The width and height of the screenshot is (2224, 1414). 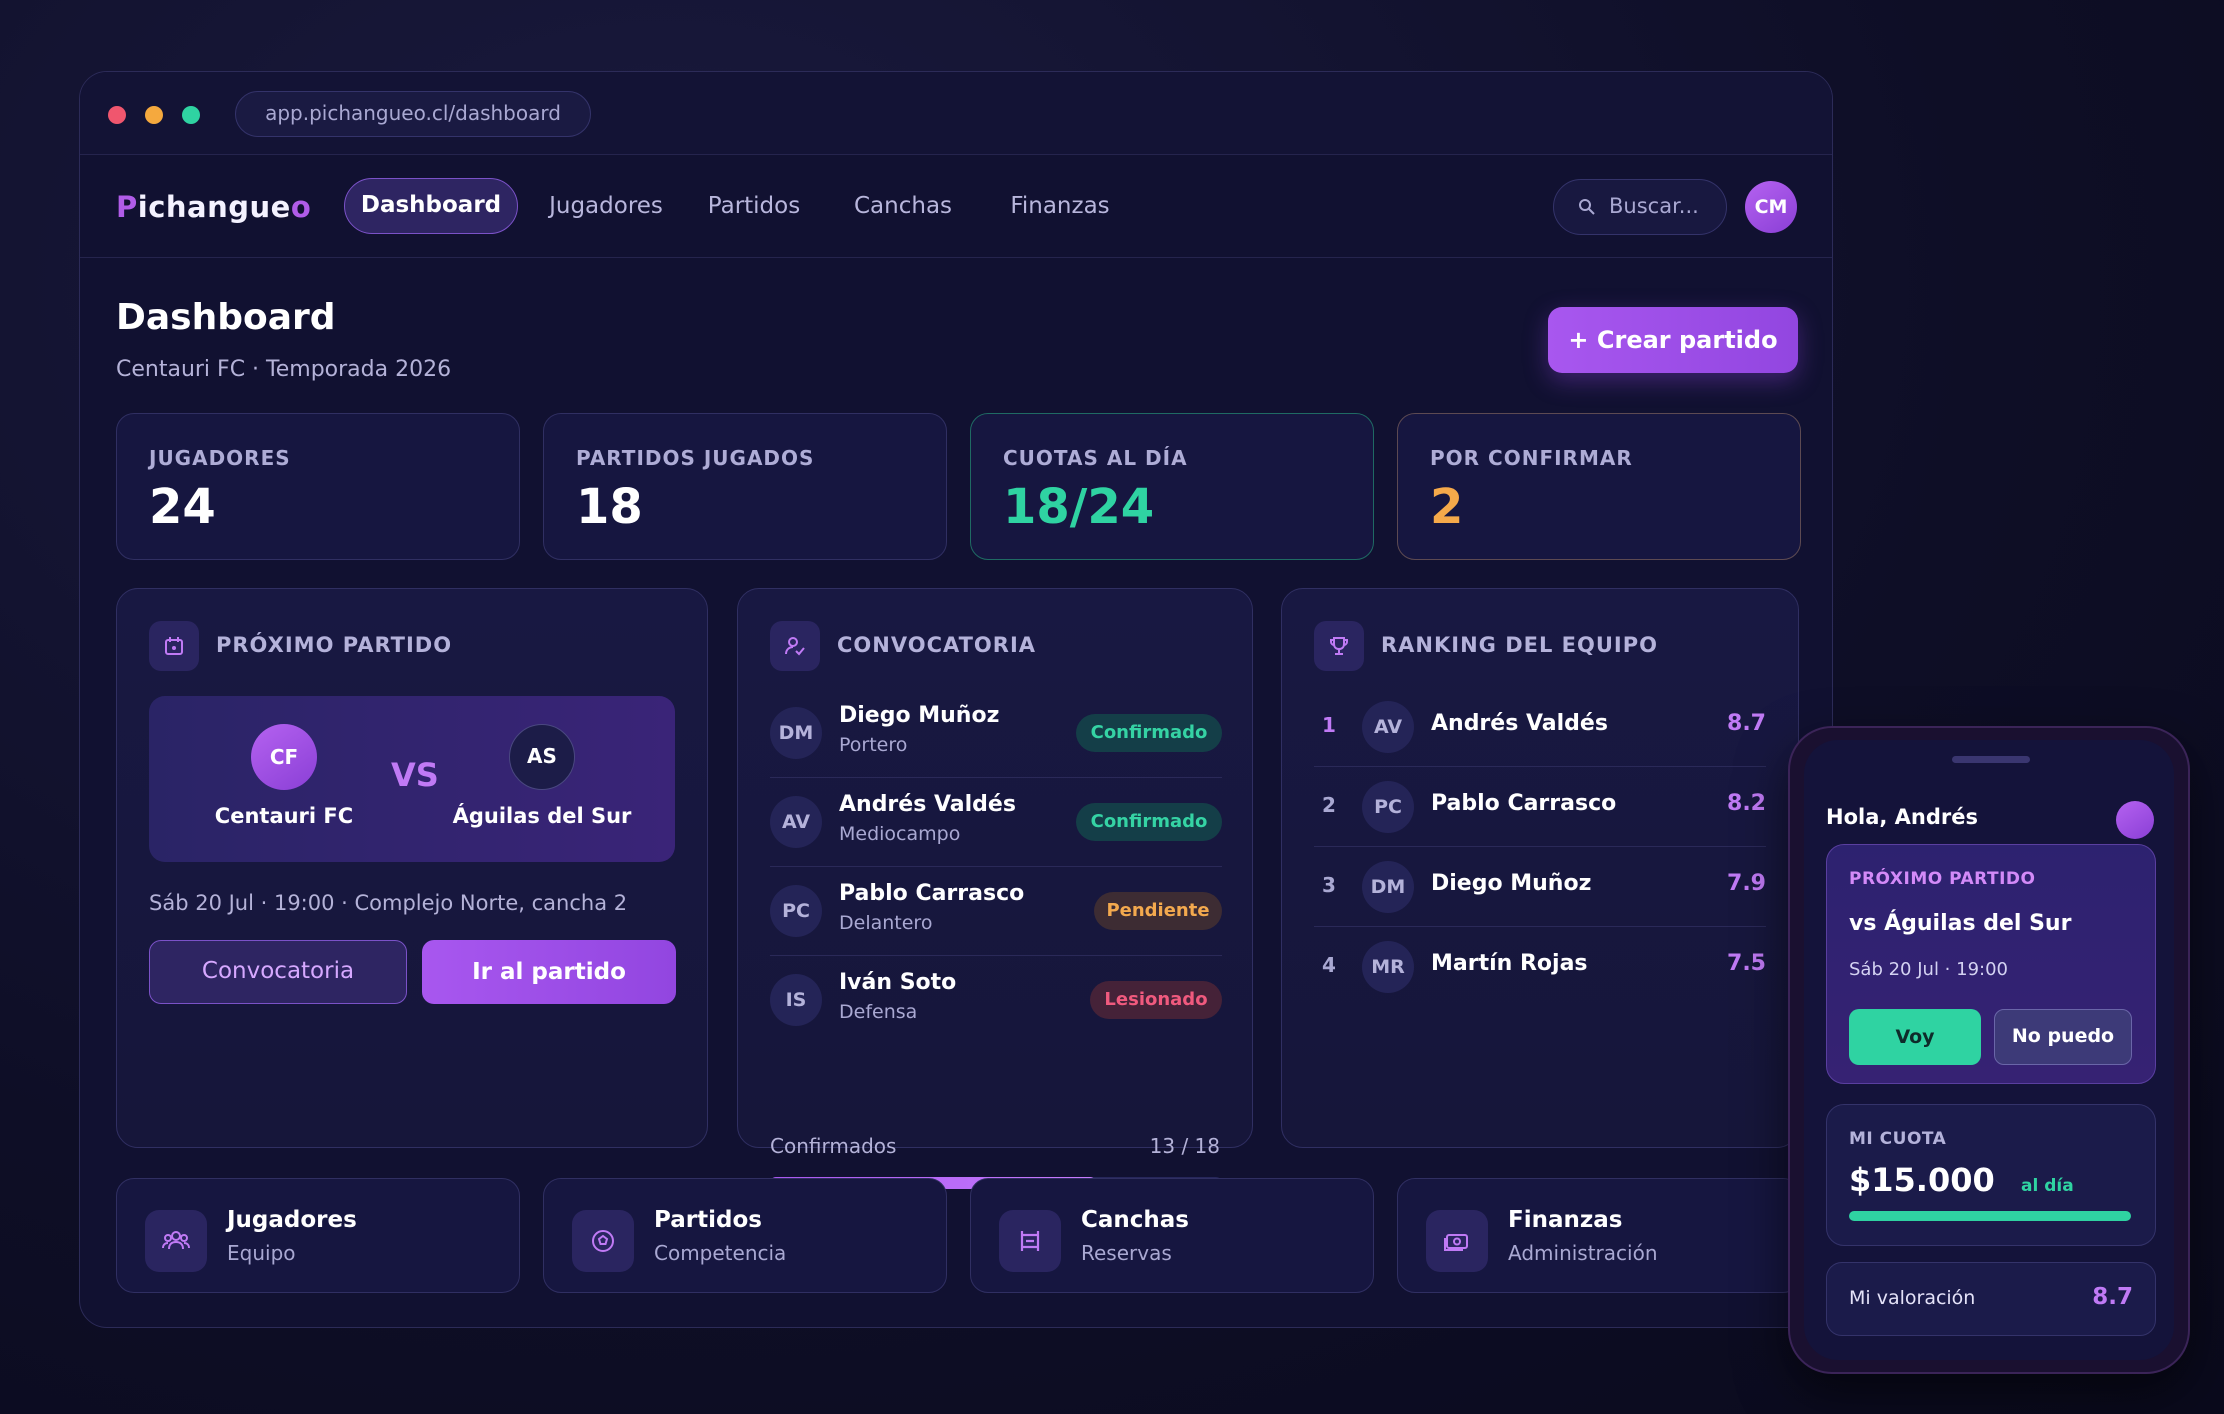 What do you see at coordinates (996, 733) in the screenshot?
I see `list-item: DM Diego Muñoz Portero Confirmado` at bounding box center [996, 733].